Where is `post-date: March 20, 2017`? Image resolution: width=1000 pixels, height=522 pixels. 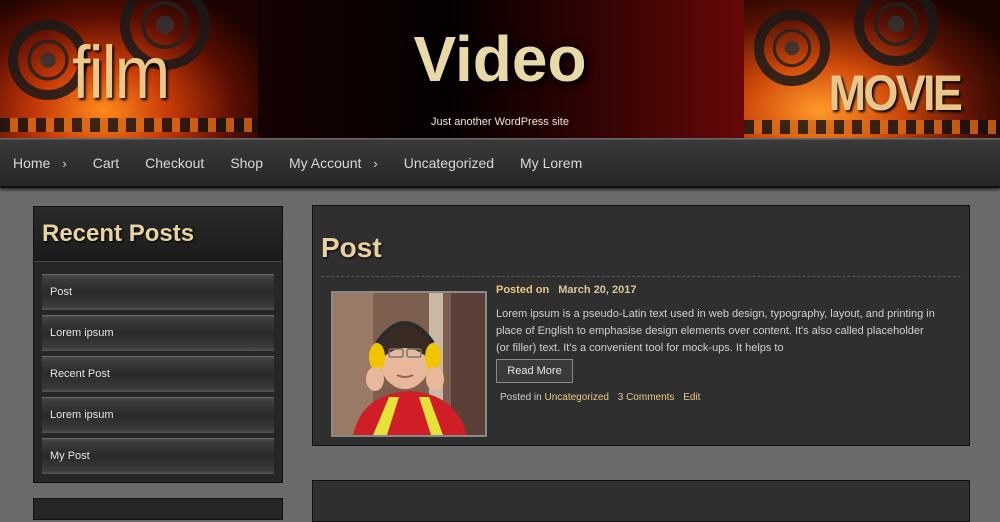 post-date: March 20, 2017 is located at coordinates (597, 290).